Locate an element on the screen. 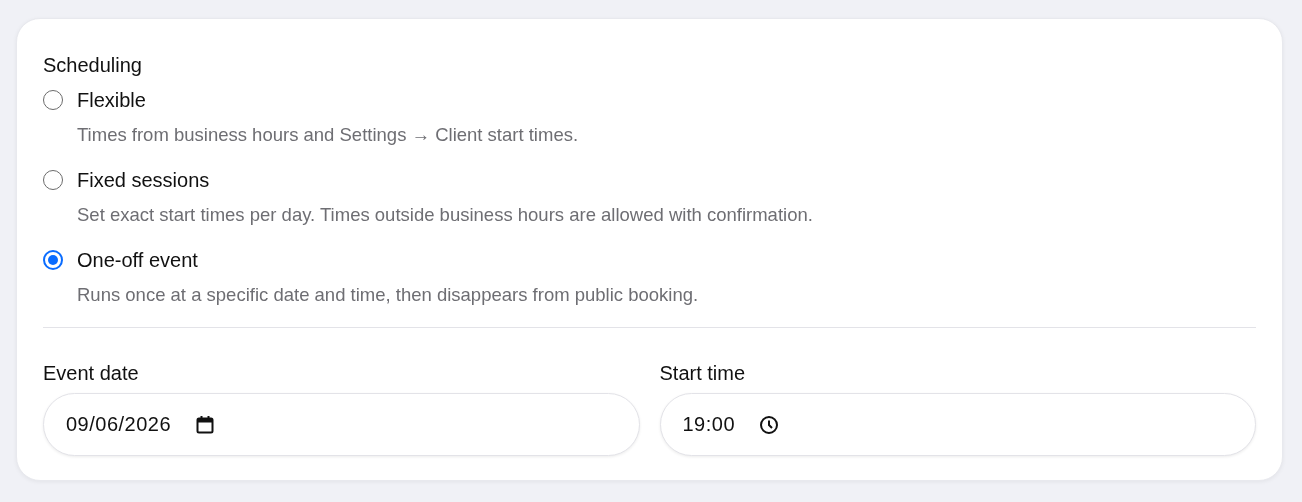  option-label: Flexible is located at coordinates (111, 100).